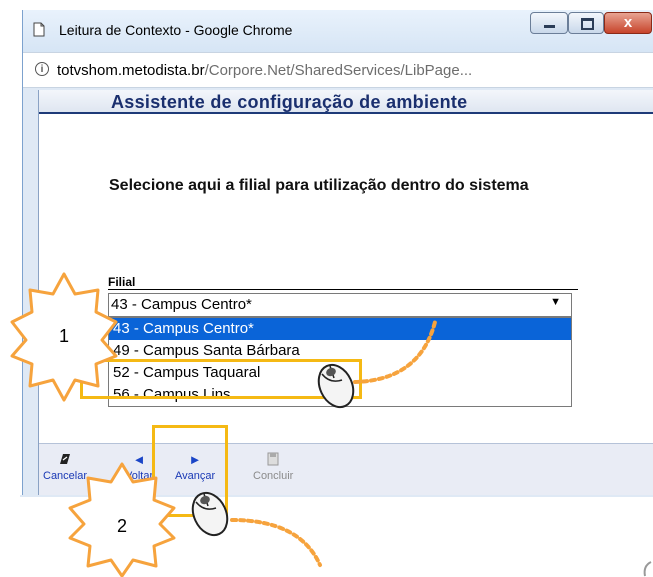 The image size is (653, 577). I want to click on step-2-marker: 2, so click(122, 519).